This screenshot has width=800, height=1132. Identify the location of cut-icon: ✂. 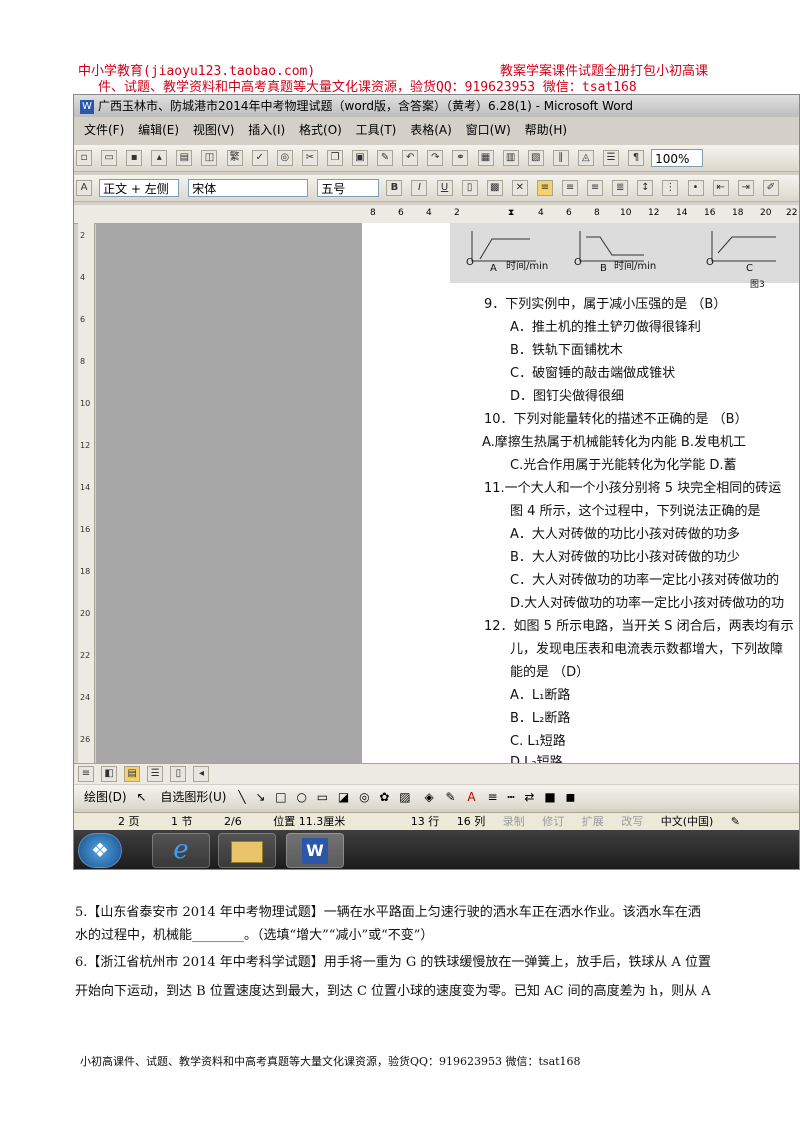
(309, 158).